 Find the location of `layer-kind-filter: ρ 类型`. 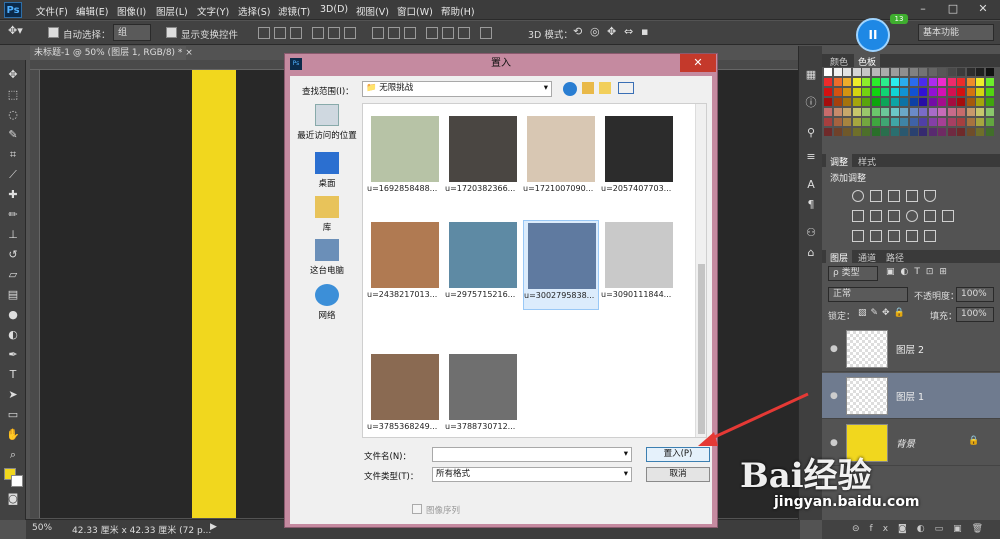

layer-kind-filter: ρ 类型 is located at coordinates (853, 273).